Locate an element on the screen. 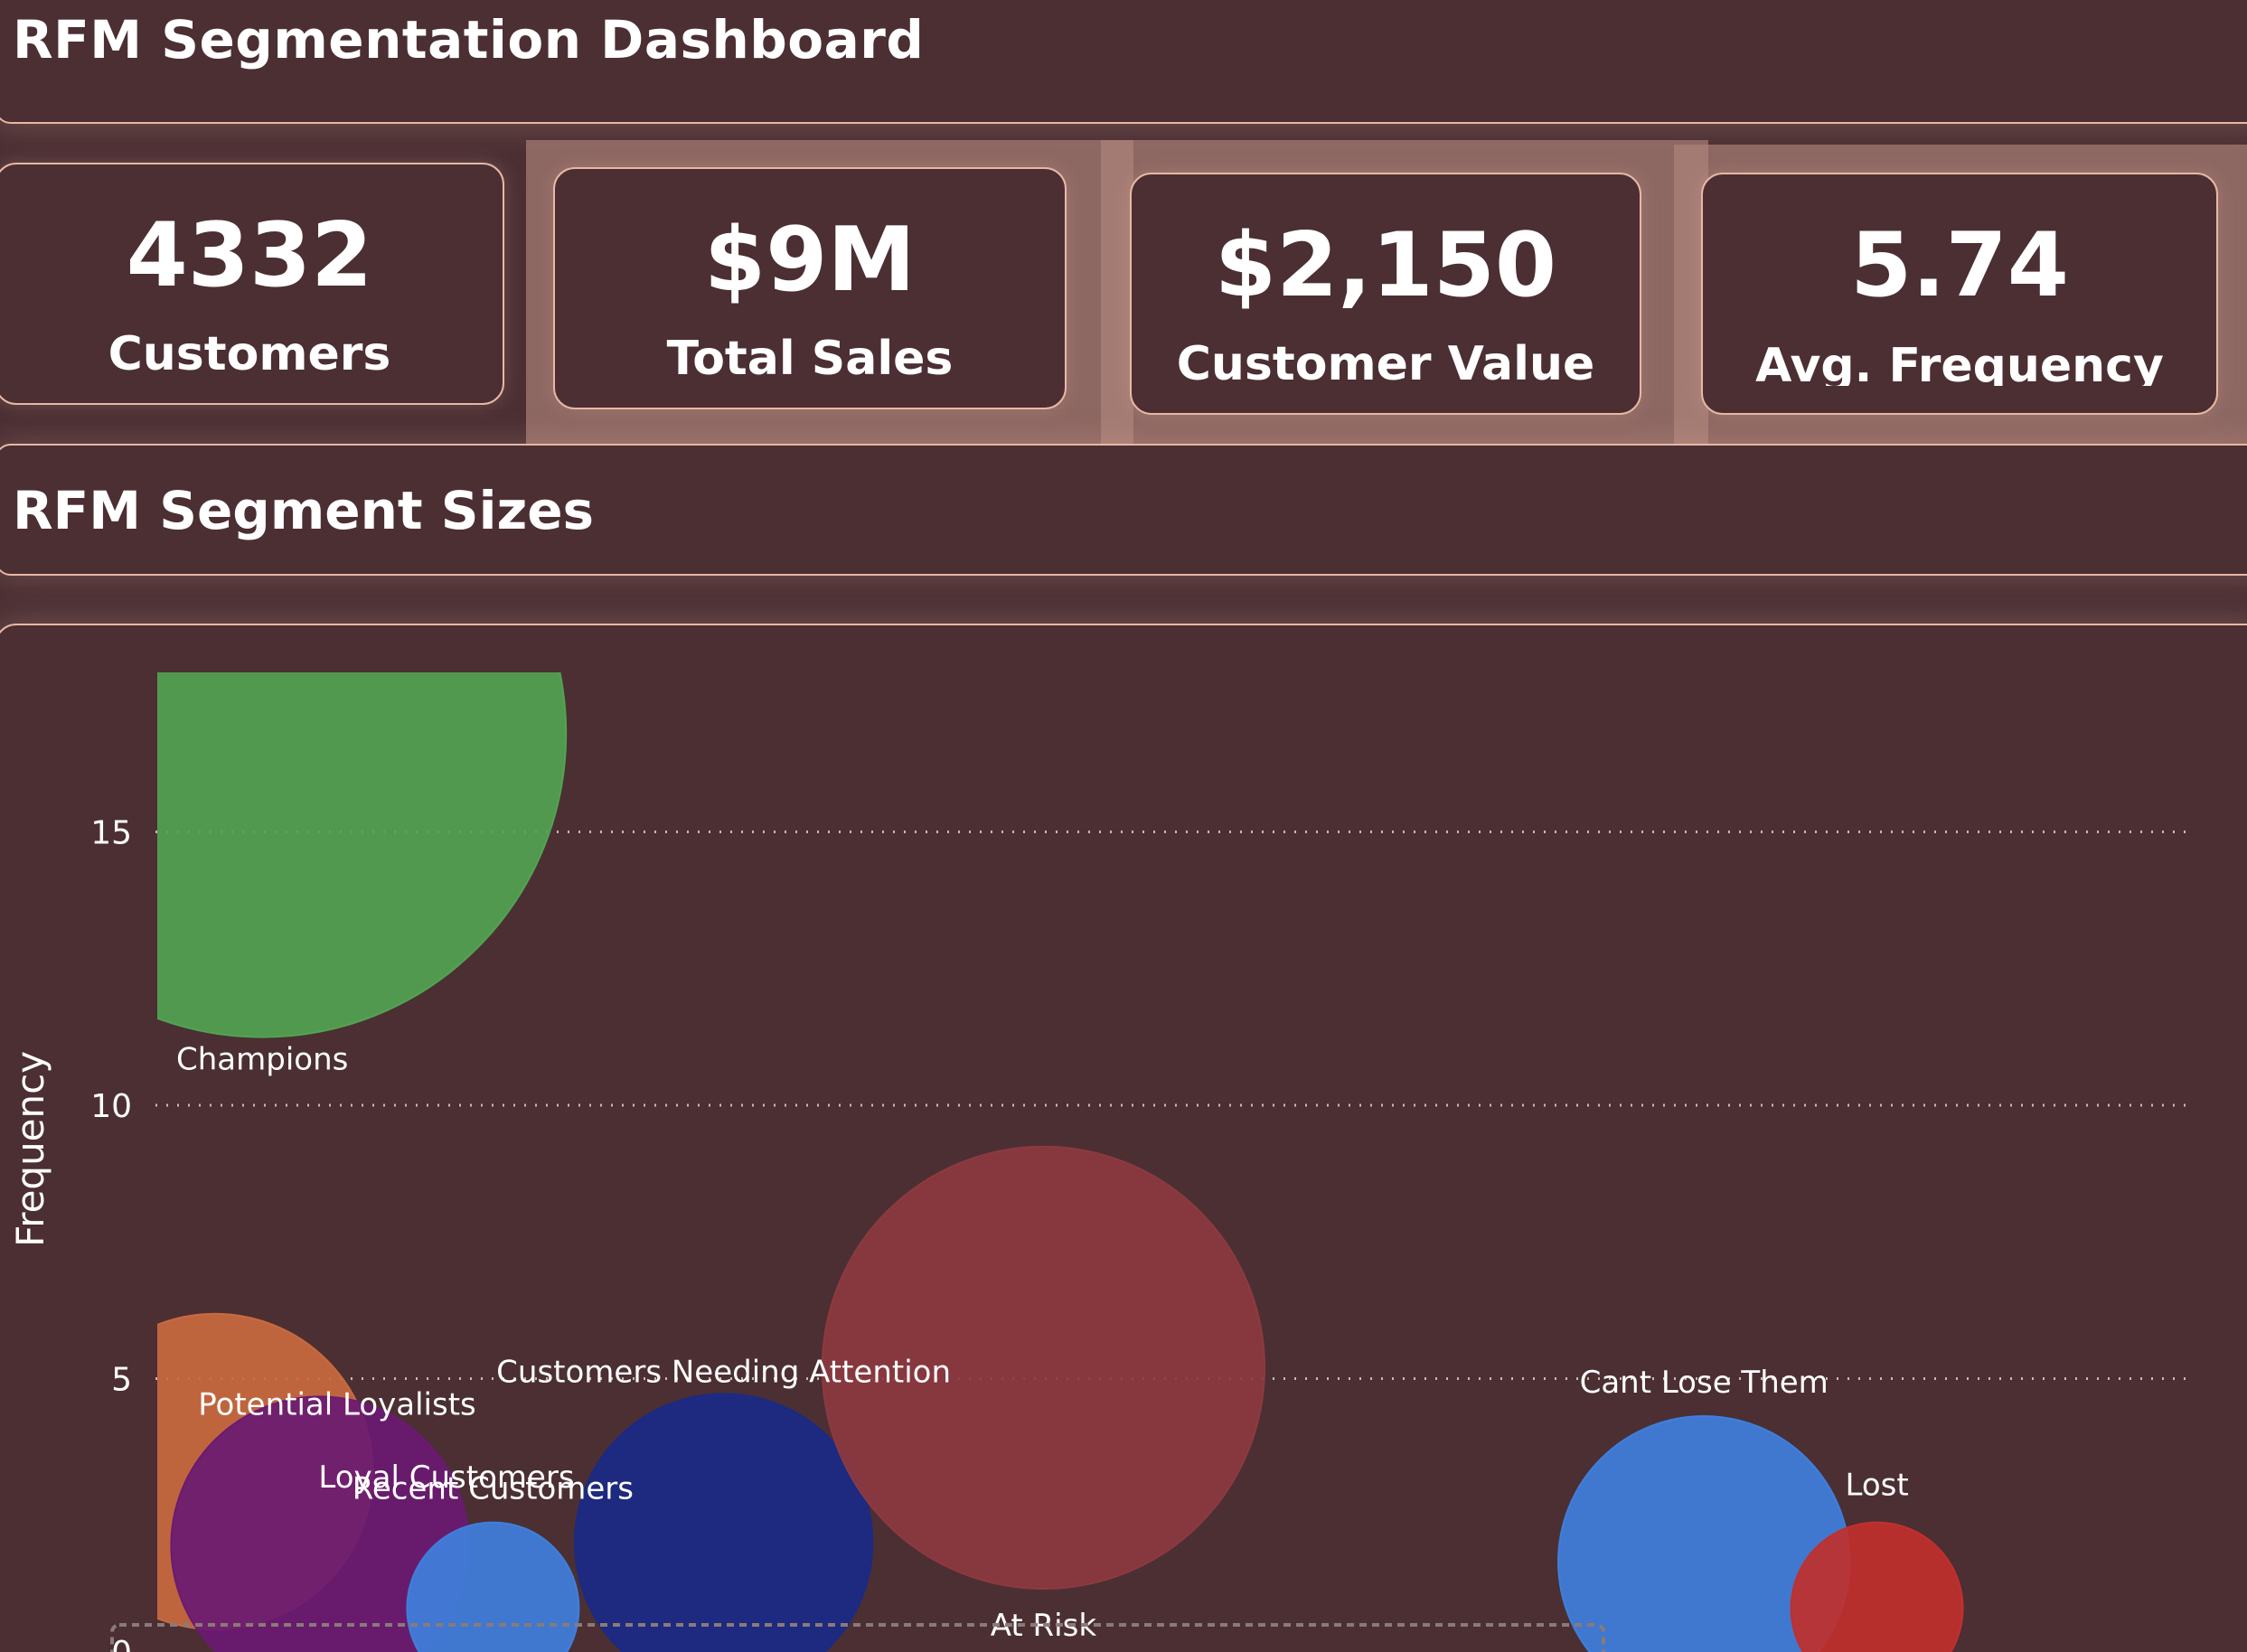 Image resolution: width=2247 pixels, height=1652 pixels. kpi-card-total-sales: $9M Total Sales is located at coordinates (810, 288).